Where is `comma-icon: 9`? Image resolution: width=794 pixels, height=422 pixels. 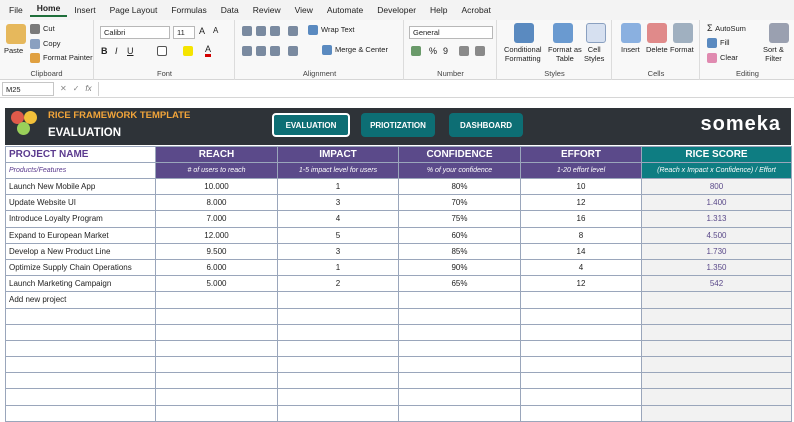
comma-icon: 9 is located at coordinates (445, 51).